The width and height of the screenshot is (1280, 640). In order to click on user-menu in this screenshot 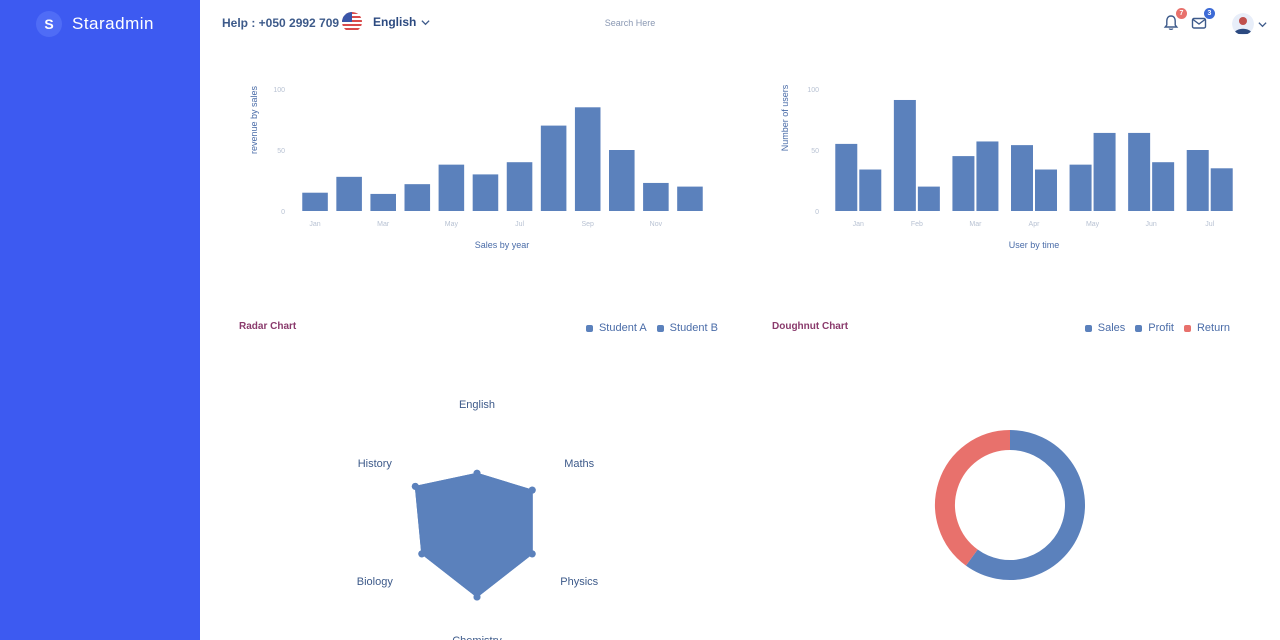, I will do `click(1249, 24)`.